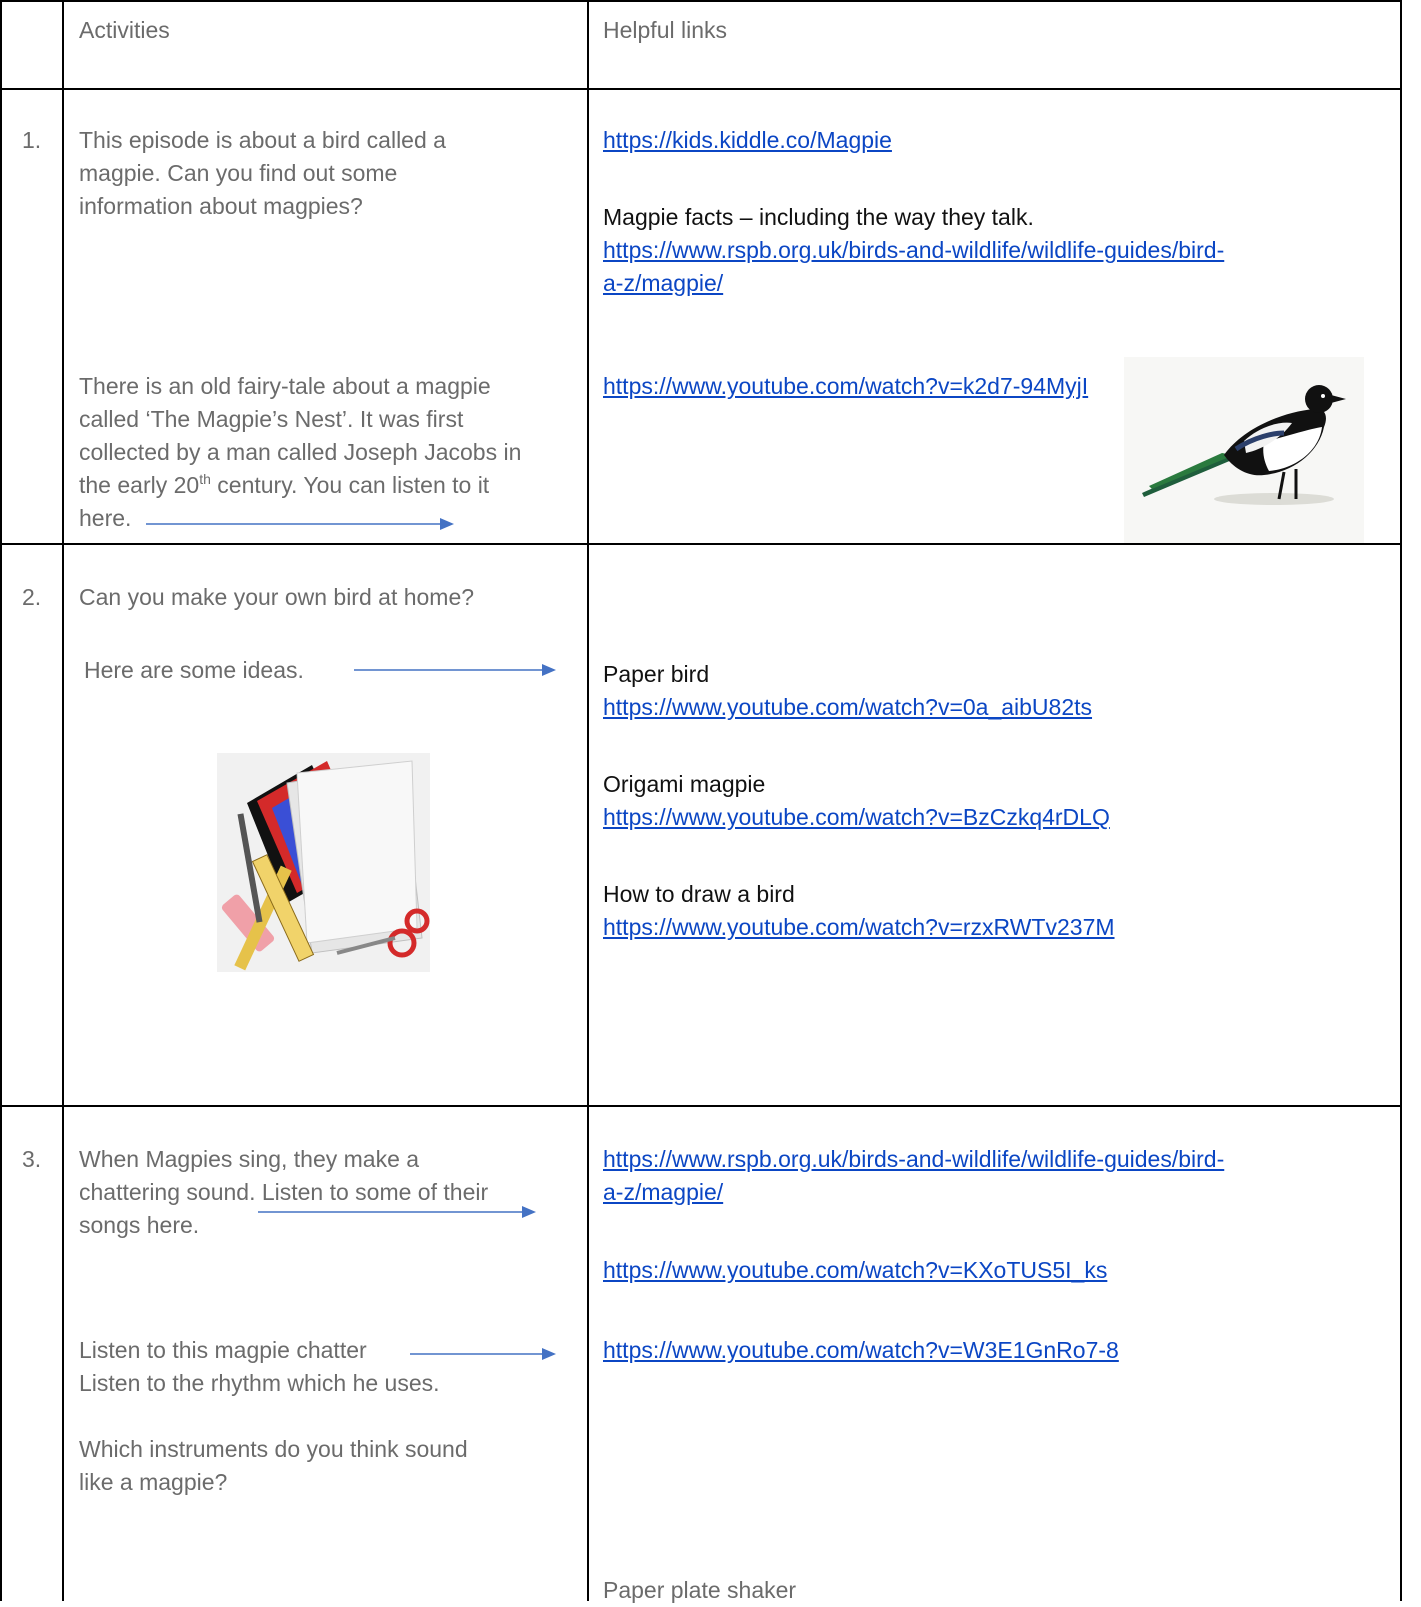  What do you see at coordinates (32, 597) in the screenshot?
I see `row-number: 2.` at bounding box center [32, 597].